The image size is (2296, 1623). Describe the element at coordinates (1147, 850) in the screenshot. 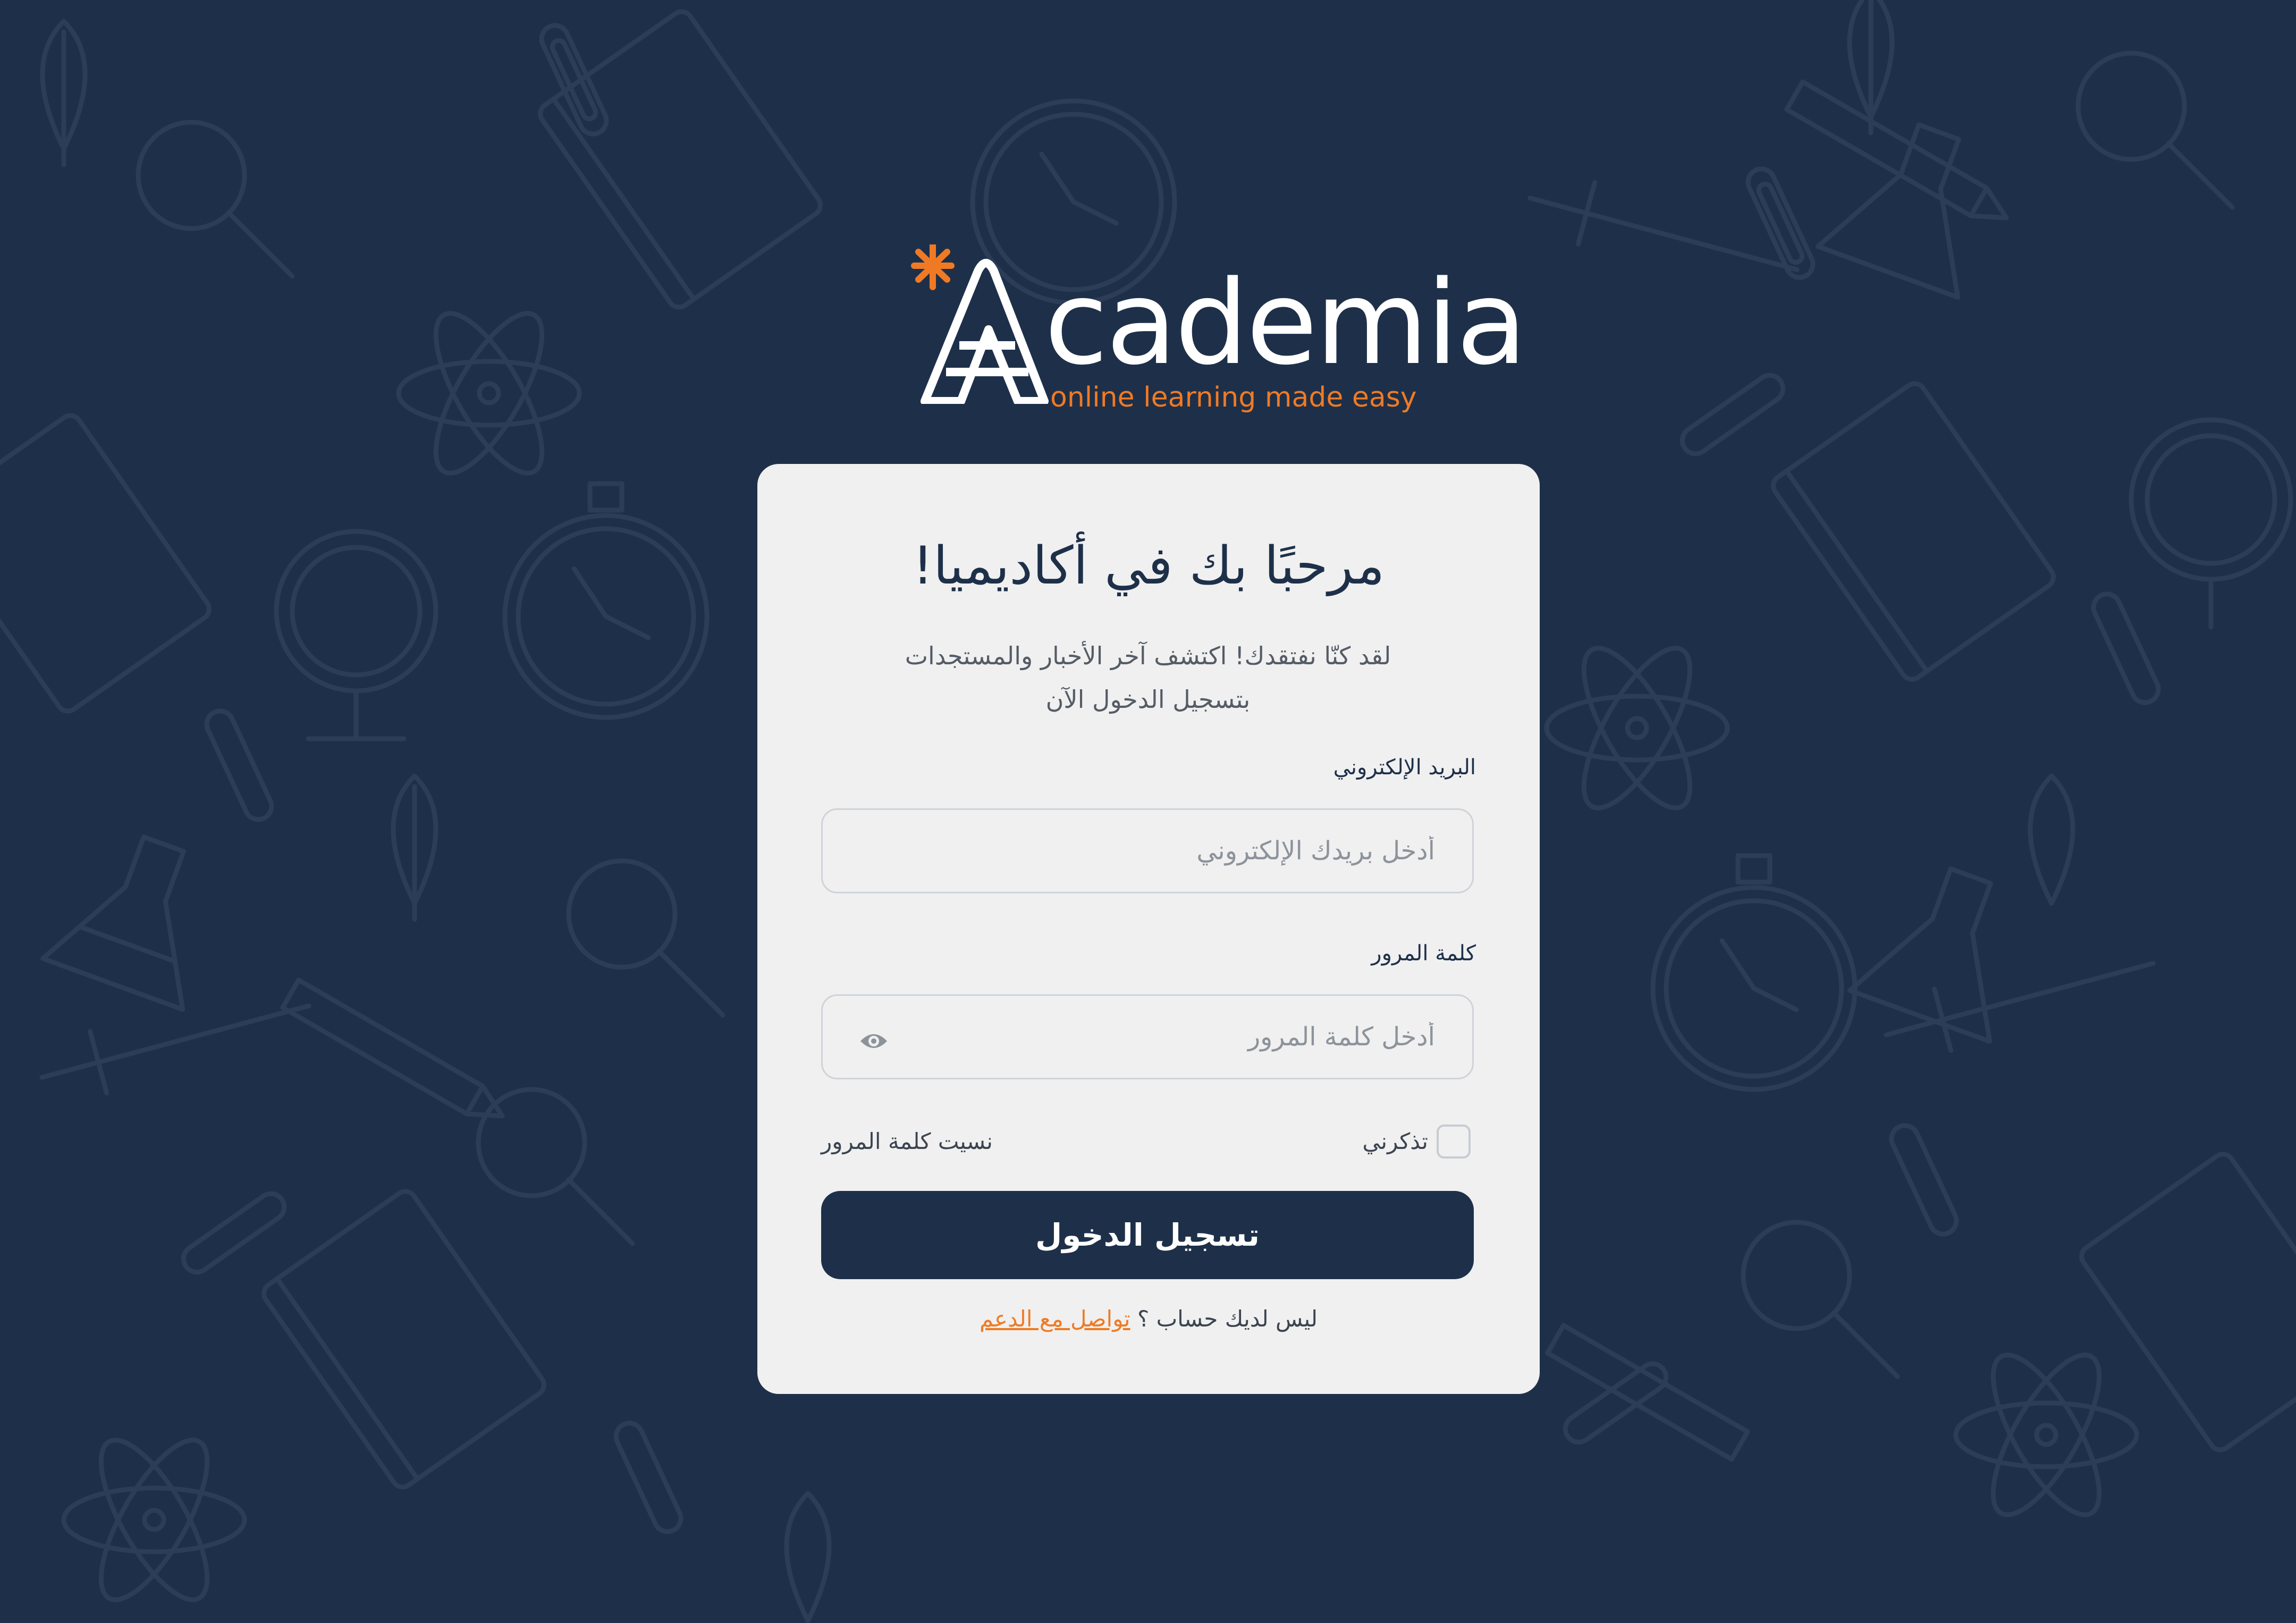

I see `email-field` at that location.